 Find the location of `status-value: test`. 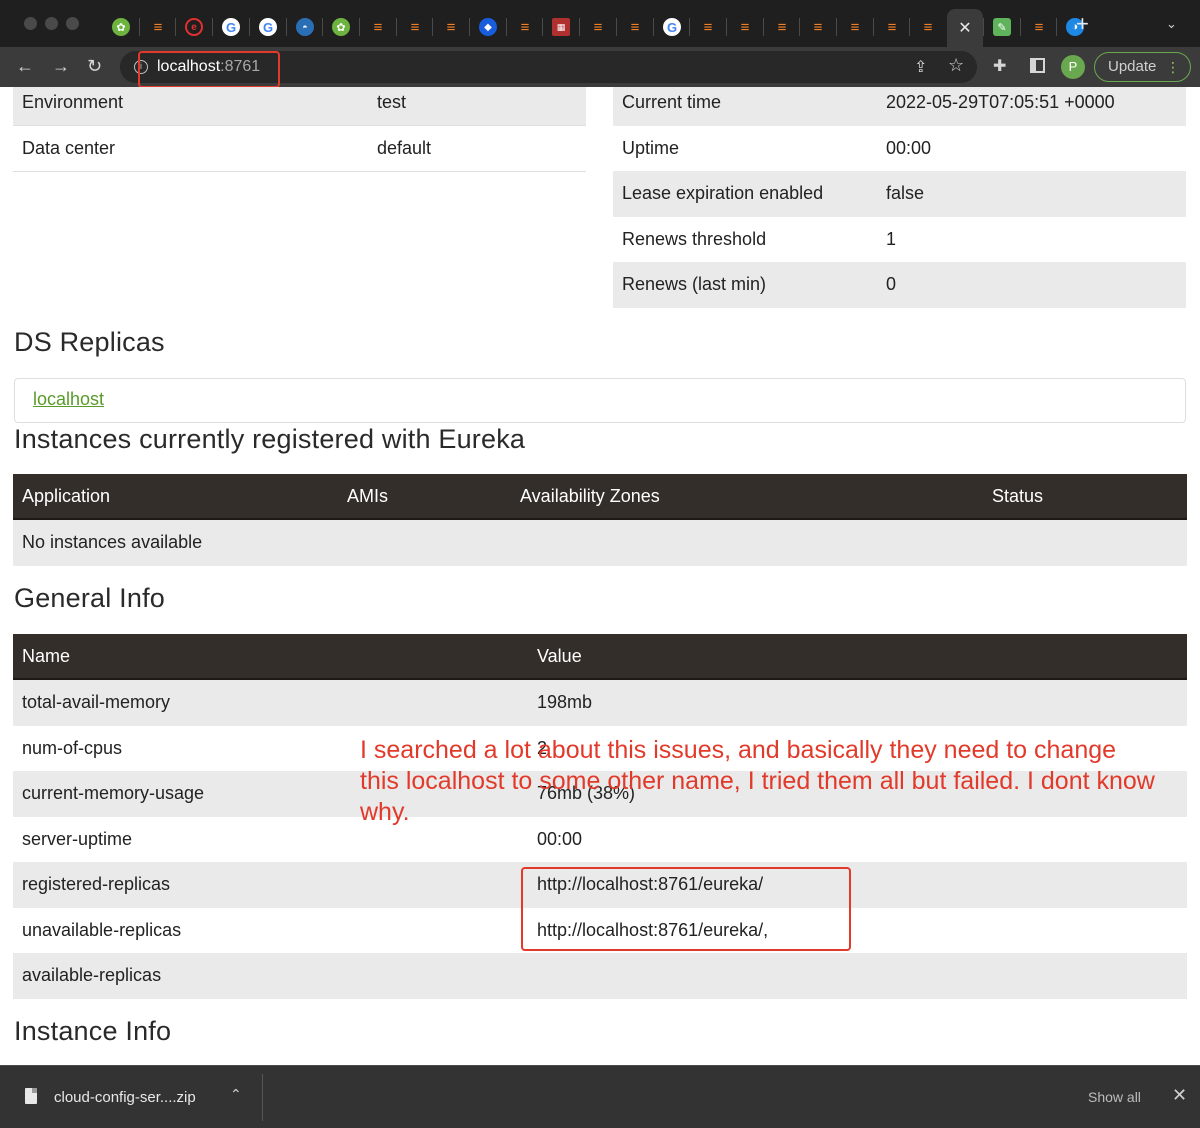

status-value: test is located at coordinates (392, 102).